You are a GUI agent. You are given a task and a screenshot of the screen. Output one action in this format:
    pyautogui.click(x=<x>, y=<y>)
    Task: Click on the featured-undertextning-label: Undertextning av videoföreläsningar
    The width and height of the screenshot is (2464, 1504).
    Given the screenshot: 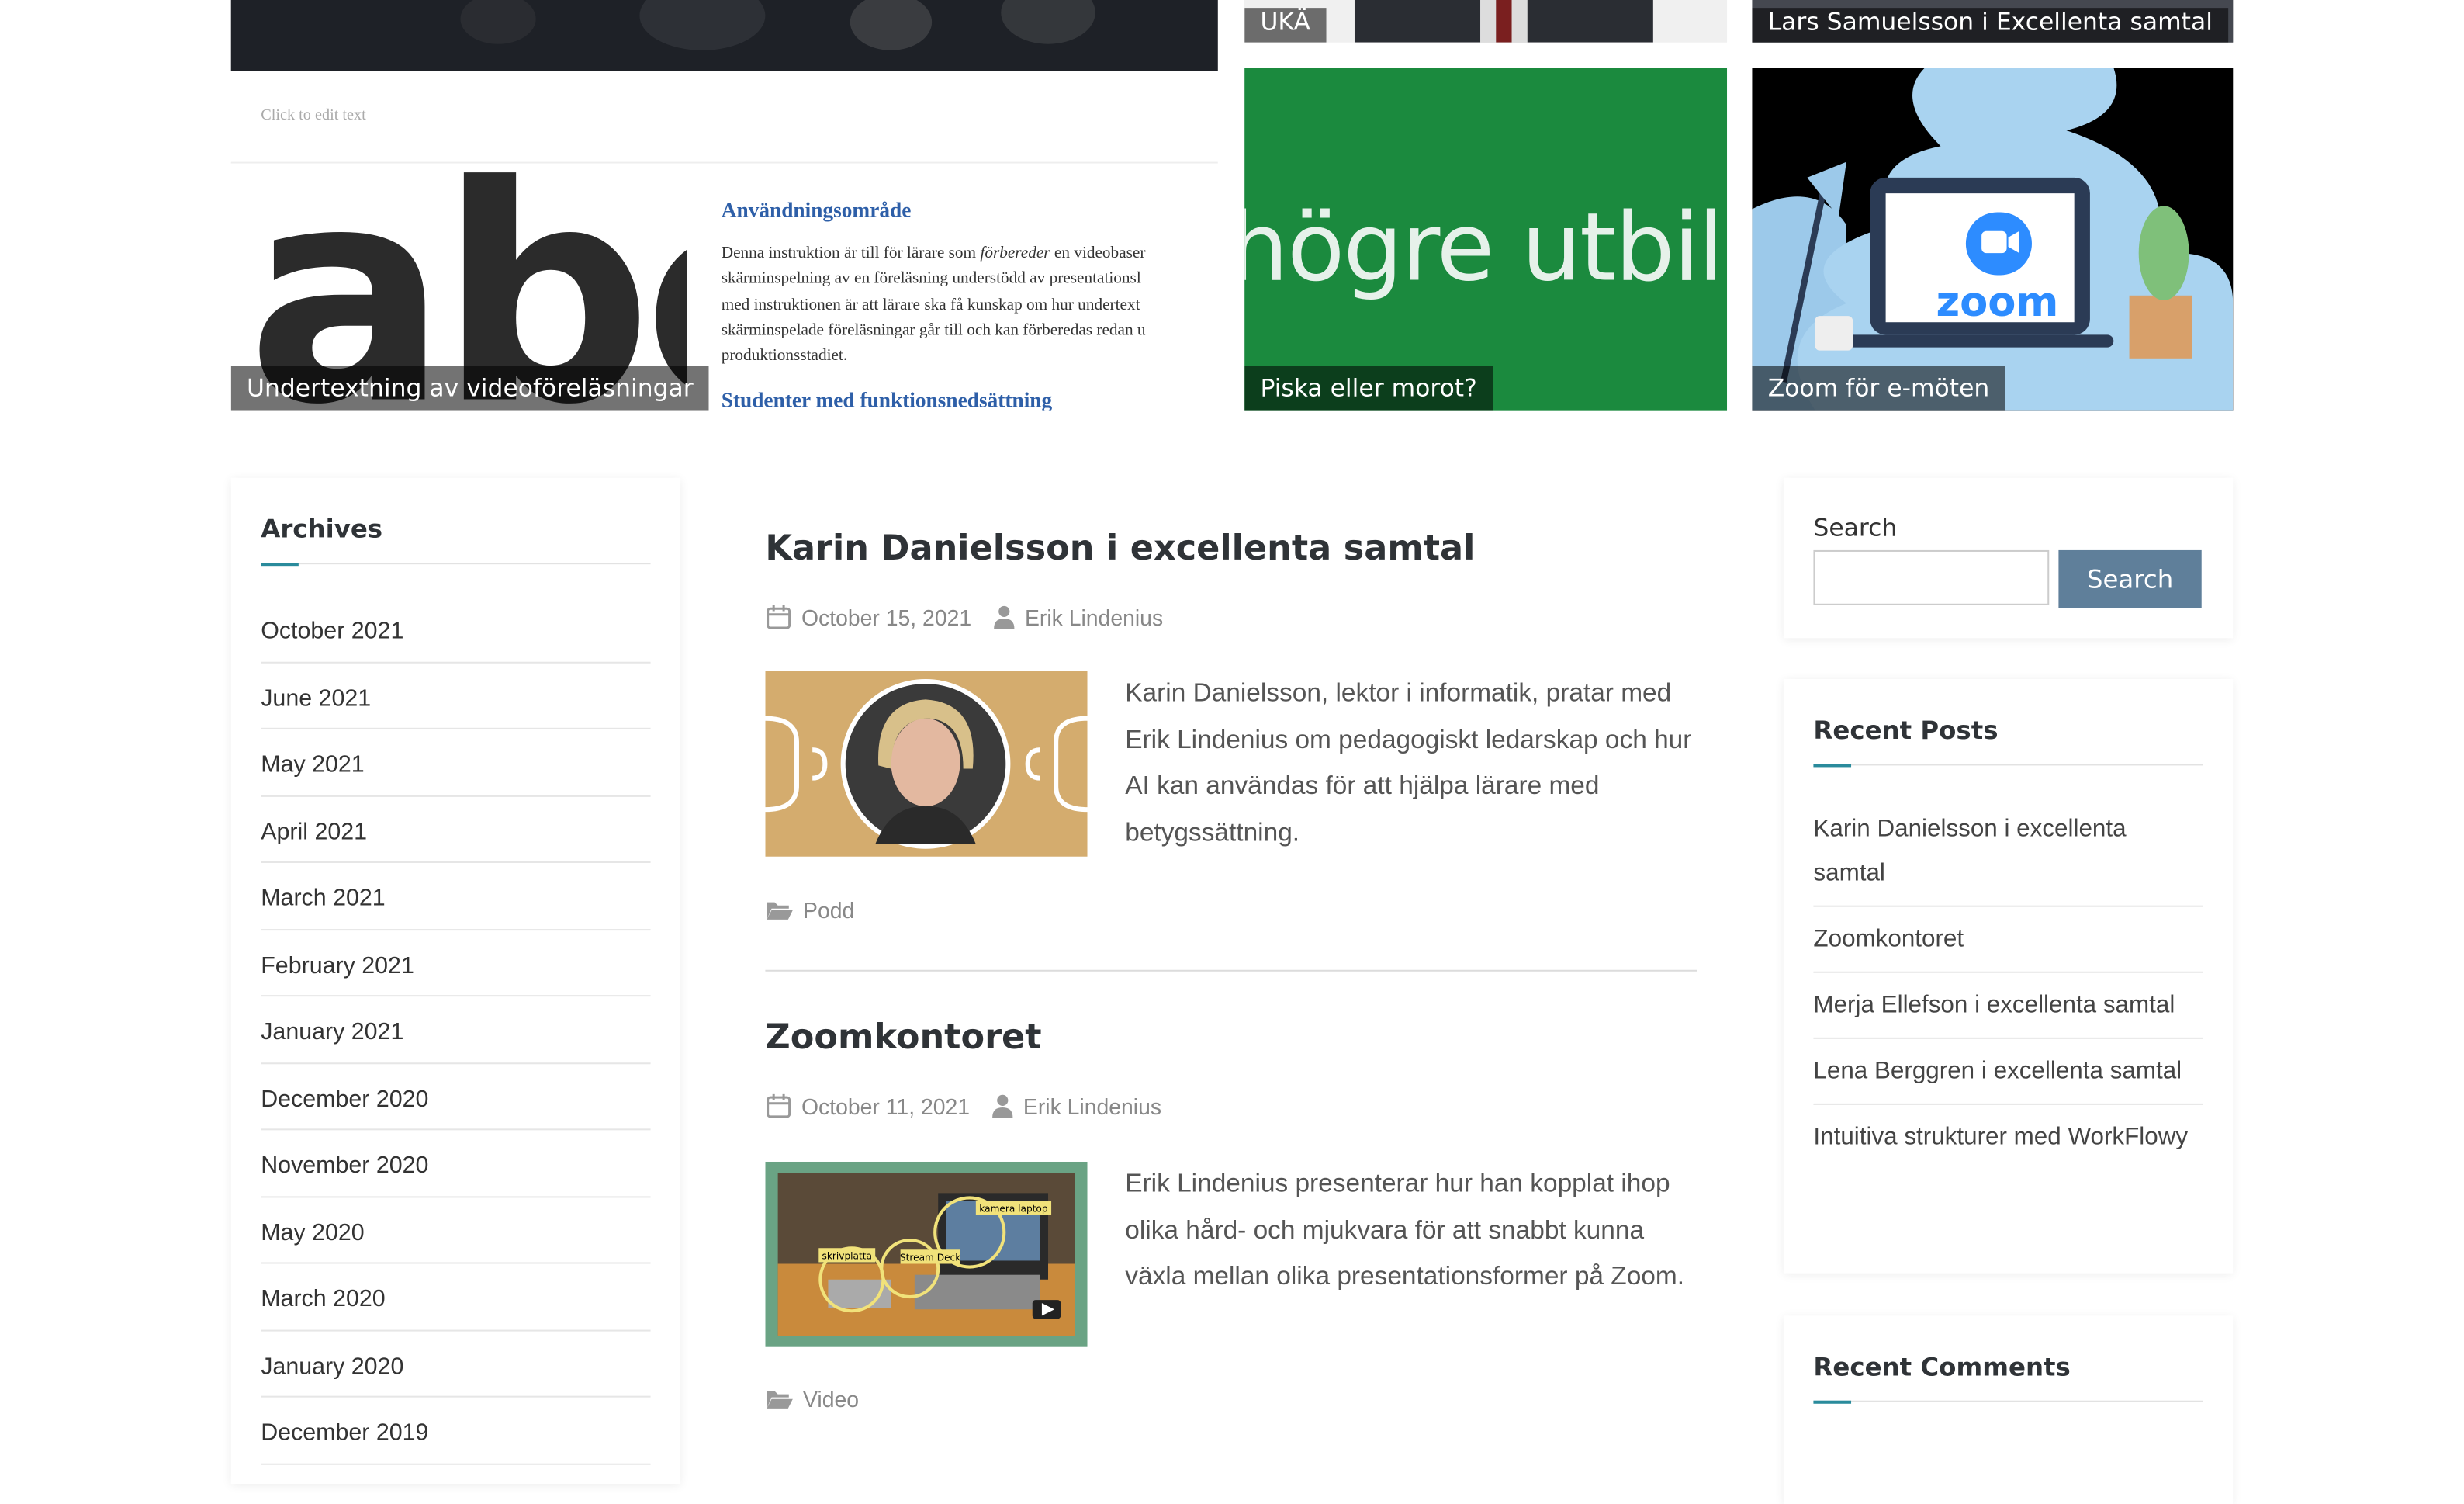 What is the action you would take?
    pyautogui.click(x=469, y=388)
    